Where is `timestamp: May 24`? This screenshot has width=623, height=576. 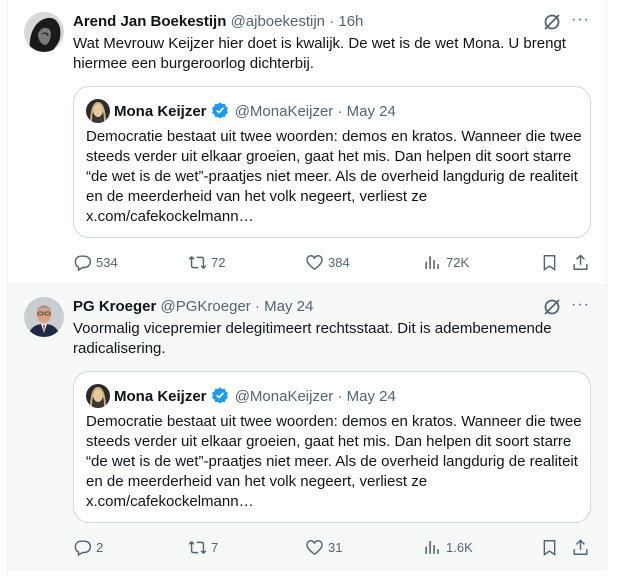 timestamp: May 24 is located at coordinates (288, 306).